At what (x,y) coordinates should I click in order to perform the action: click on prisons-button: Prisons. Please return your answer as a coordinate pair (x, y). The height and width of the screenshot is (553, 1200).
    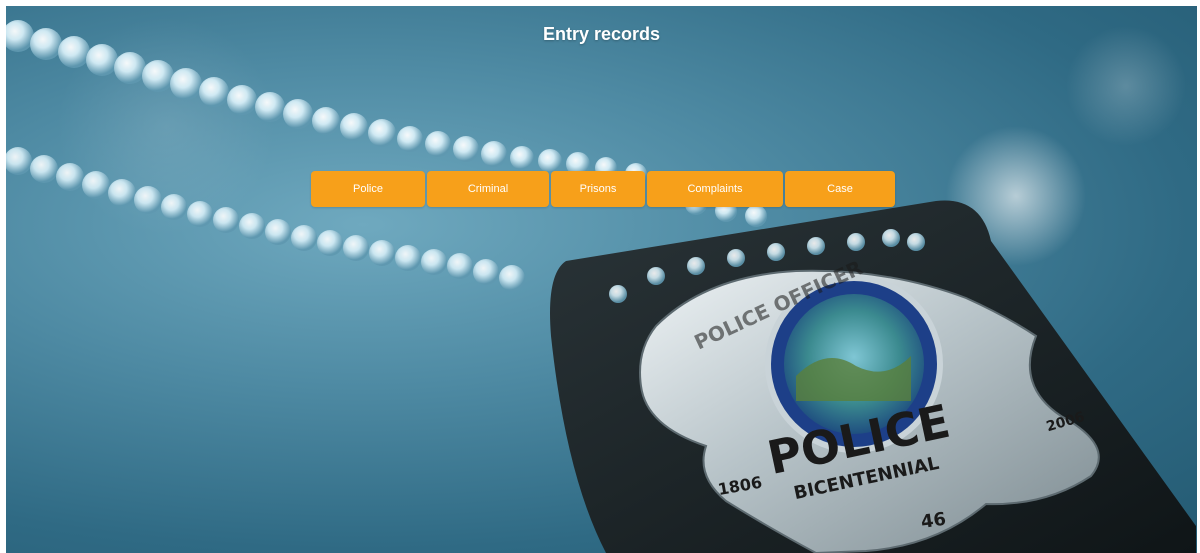
    Looking at the image, I should click on (598, 189).